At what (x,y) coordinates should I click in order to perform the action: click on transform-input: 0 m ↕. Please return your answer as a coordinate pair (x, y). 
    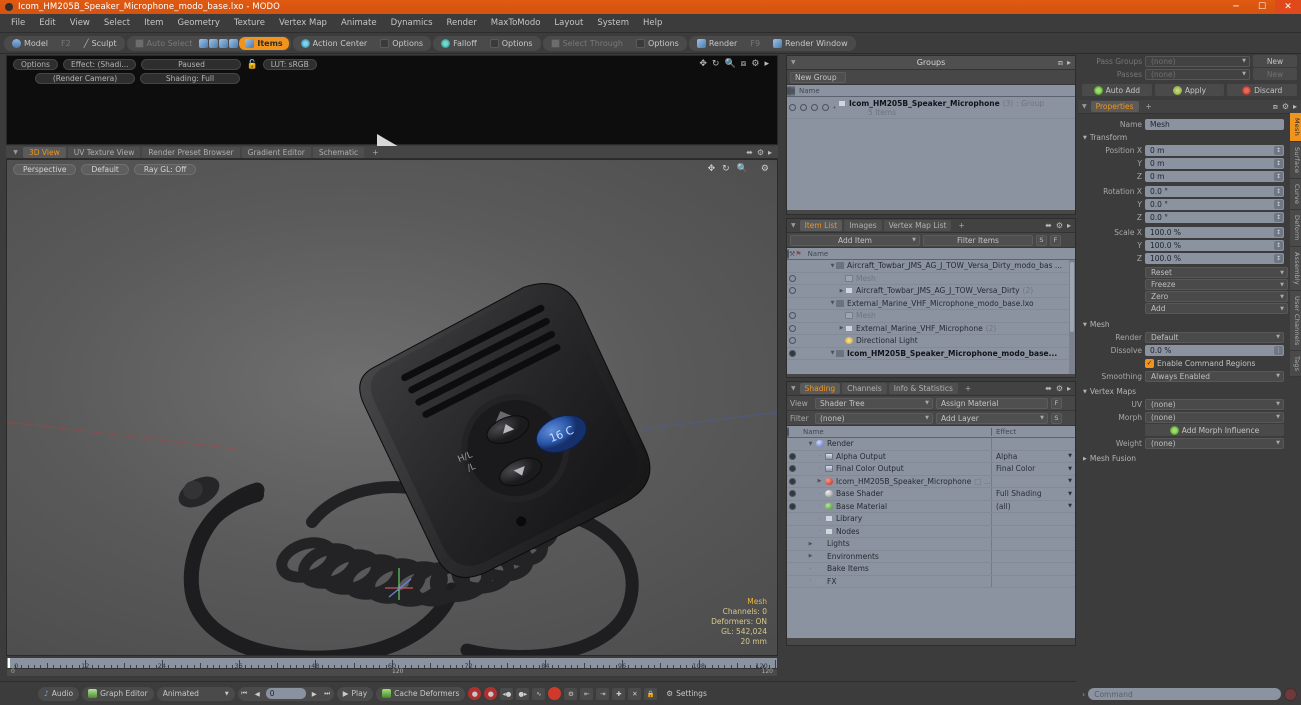
    Looking at the image, I should click on (1214, 150).